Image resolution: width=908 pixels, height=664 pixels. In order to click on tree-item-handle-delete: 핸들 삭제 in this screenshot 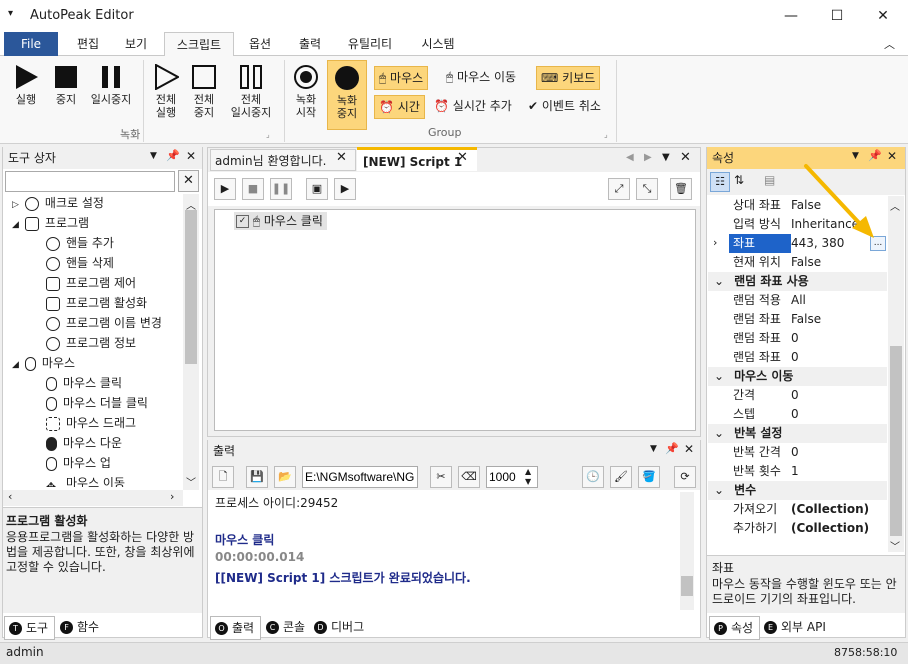, I will do `click(80, 263)`.